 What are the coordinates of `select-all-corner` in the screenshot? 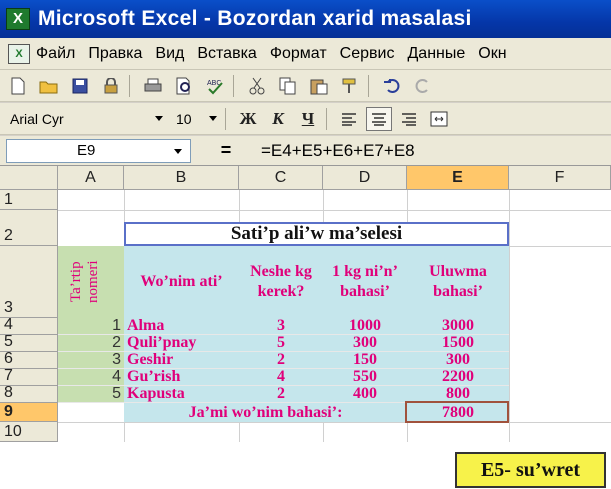 It's located at (29, 178).